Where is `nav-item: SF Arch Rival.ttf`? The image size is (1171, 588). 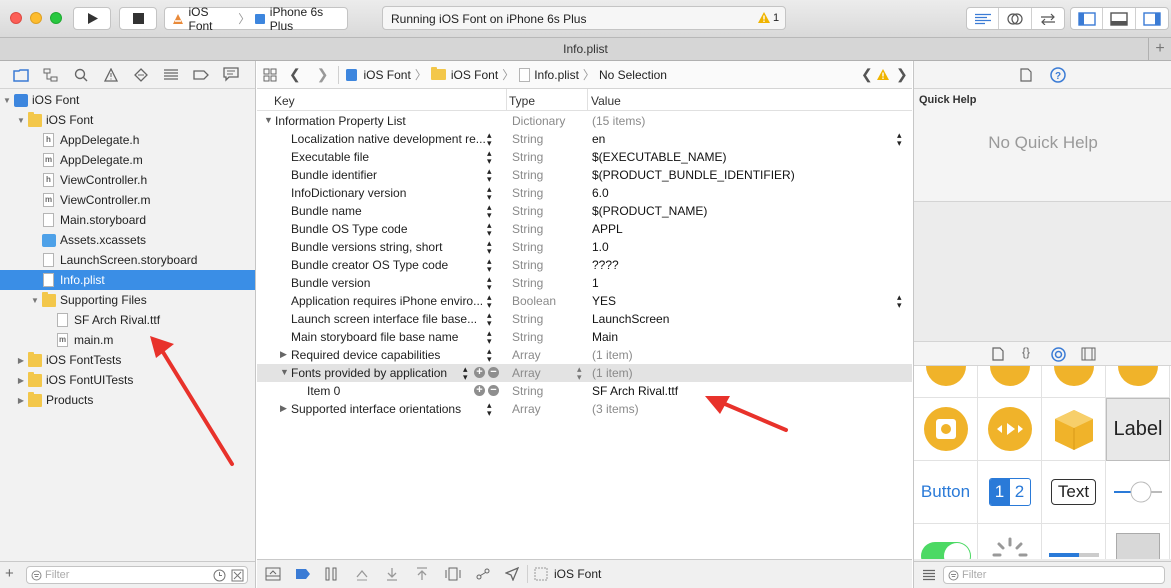 nav-item: SF Arch Rival.ttf is located at coordinates (127, 320).